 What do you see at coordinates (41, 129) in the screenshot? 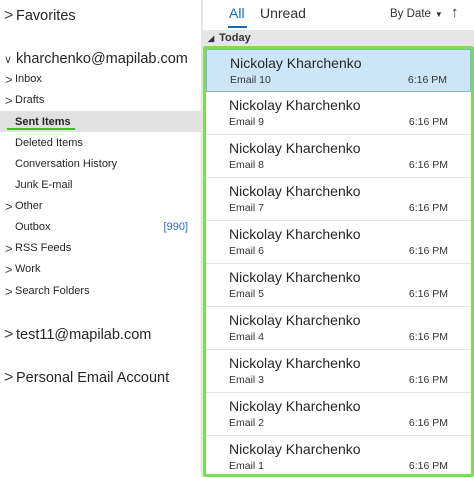
I see `selected-folder-underline` at bounding box center [41, 129].